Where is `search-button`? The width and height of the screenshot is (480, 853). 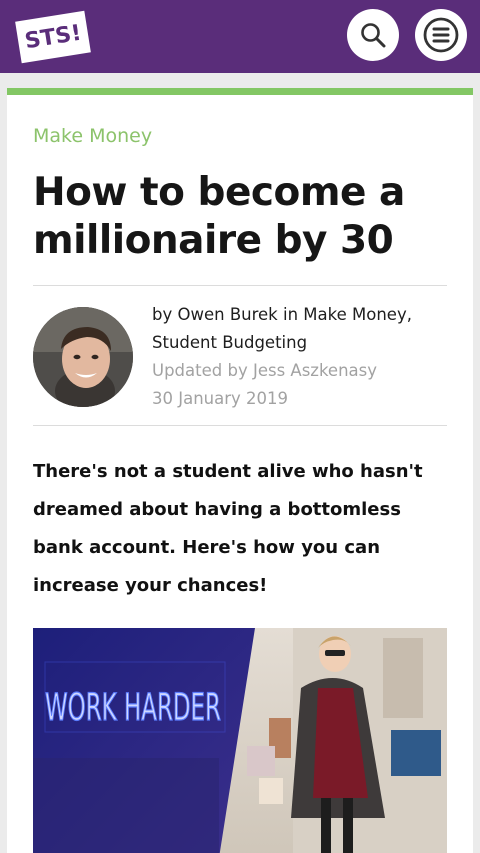
search-button is located at coordinates (373, 35).